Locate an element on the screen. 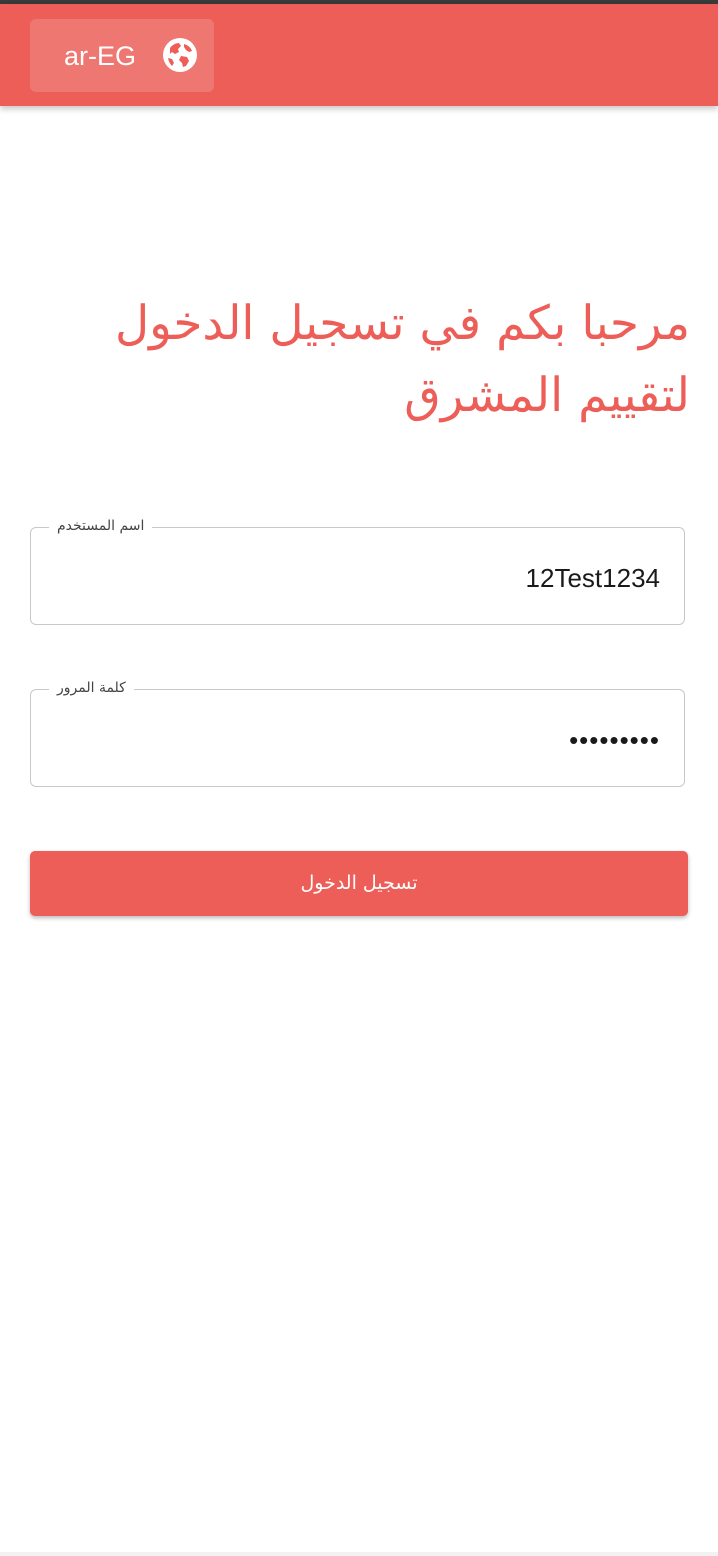 The height and width of the screenshot is (1556, 718). globe-icon is located at coordinates (180, 55).